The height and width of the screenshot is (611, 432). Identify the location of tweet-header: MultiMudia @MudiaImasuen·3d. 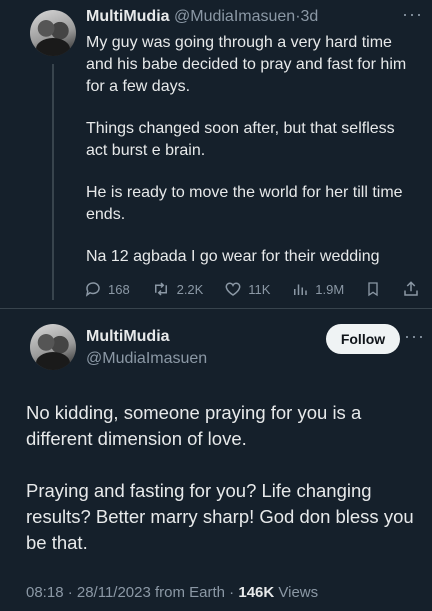
(202, 17).